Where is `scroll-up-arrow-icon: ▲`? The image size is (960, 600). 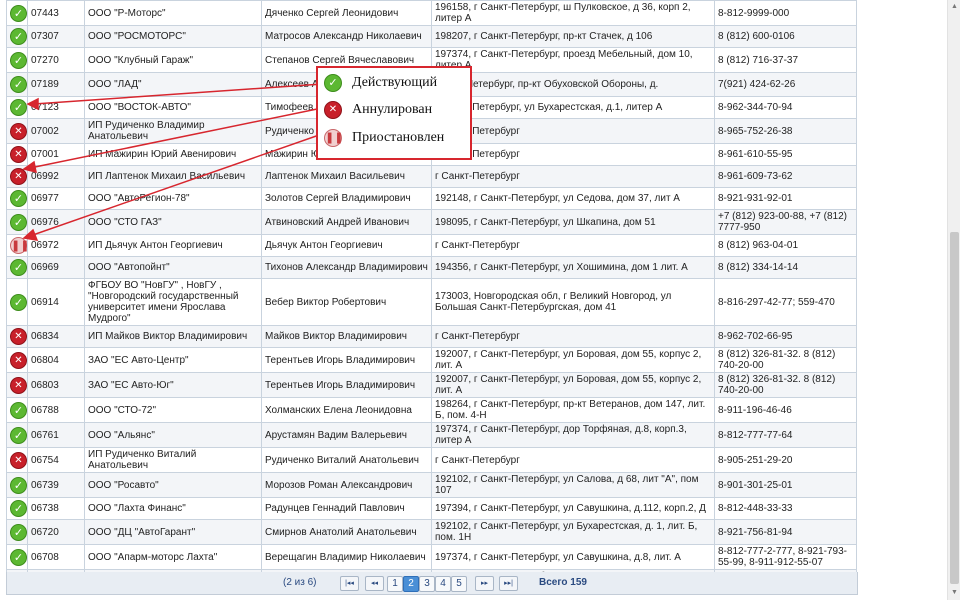 scroll-up-arrow-icon: ▲ is located at coordinates (954, 7).